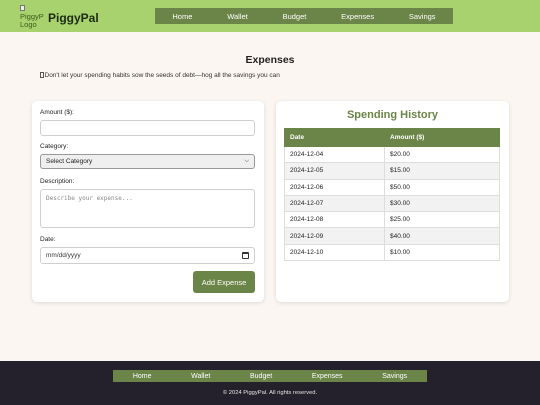 The height and width of the screenshot is (405, 540). What do you see at coordinates (334, 203) in the screenshot?
I see `cell-date: 2024-12-07` at bounding box center [334, 203].